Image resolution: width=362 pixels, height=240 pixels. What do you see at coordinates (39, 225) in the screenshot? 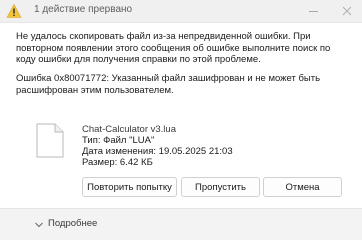
I see `chevron-down-icon` at bounding box center [39, 225].